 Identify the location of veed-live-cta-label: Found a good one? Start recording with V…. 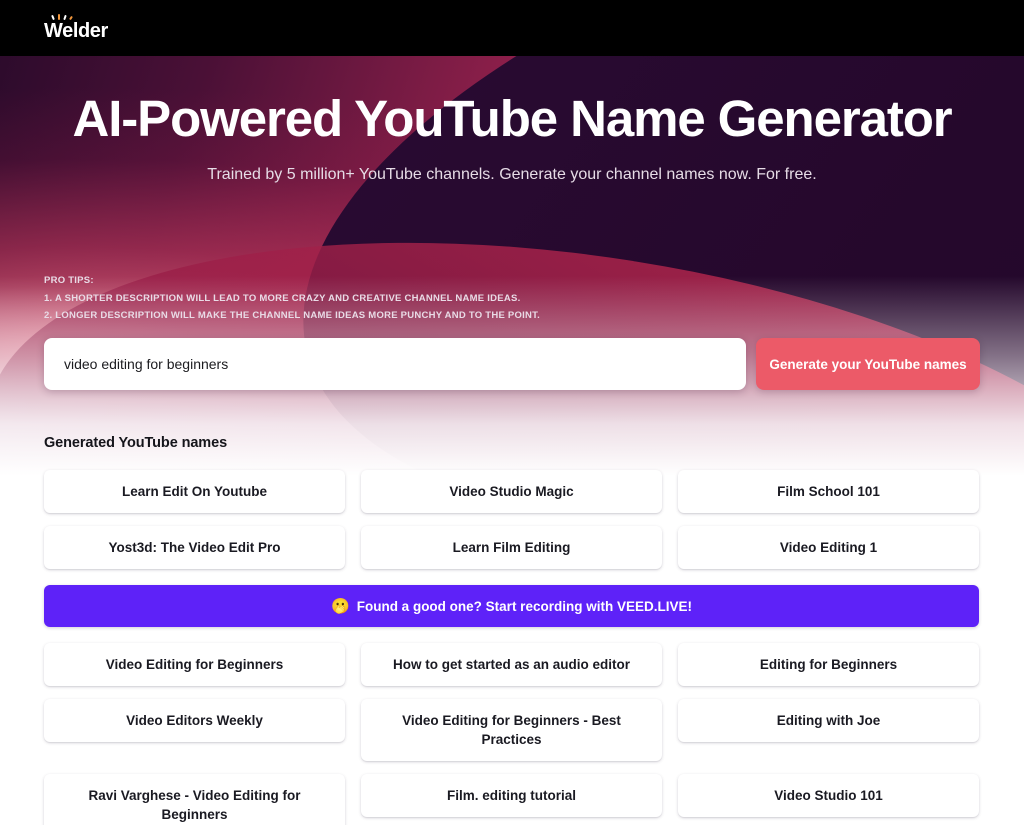
(524, 606).